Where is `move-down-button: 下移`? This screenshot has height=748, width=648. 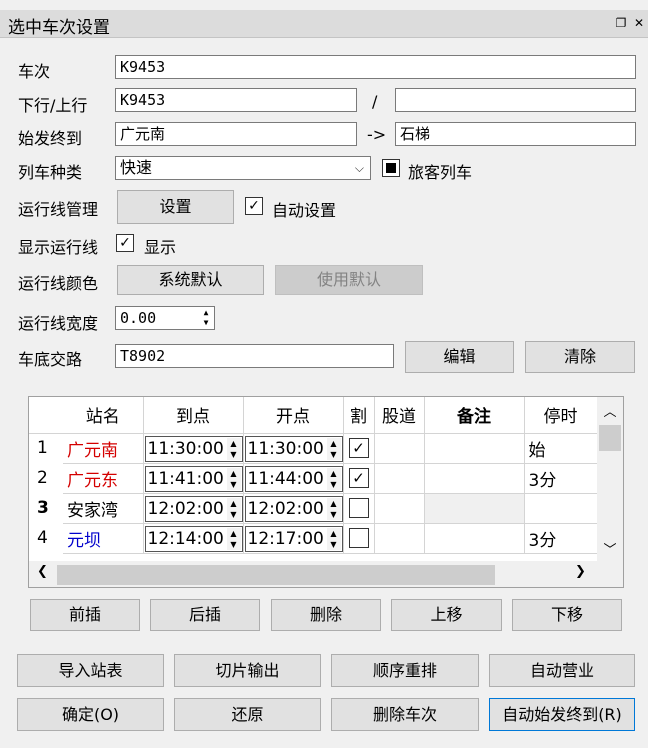 move-down-button: 下移 is located at coordinates (567, 615).